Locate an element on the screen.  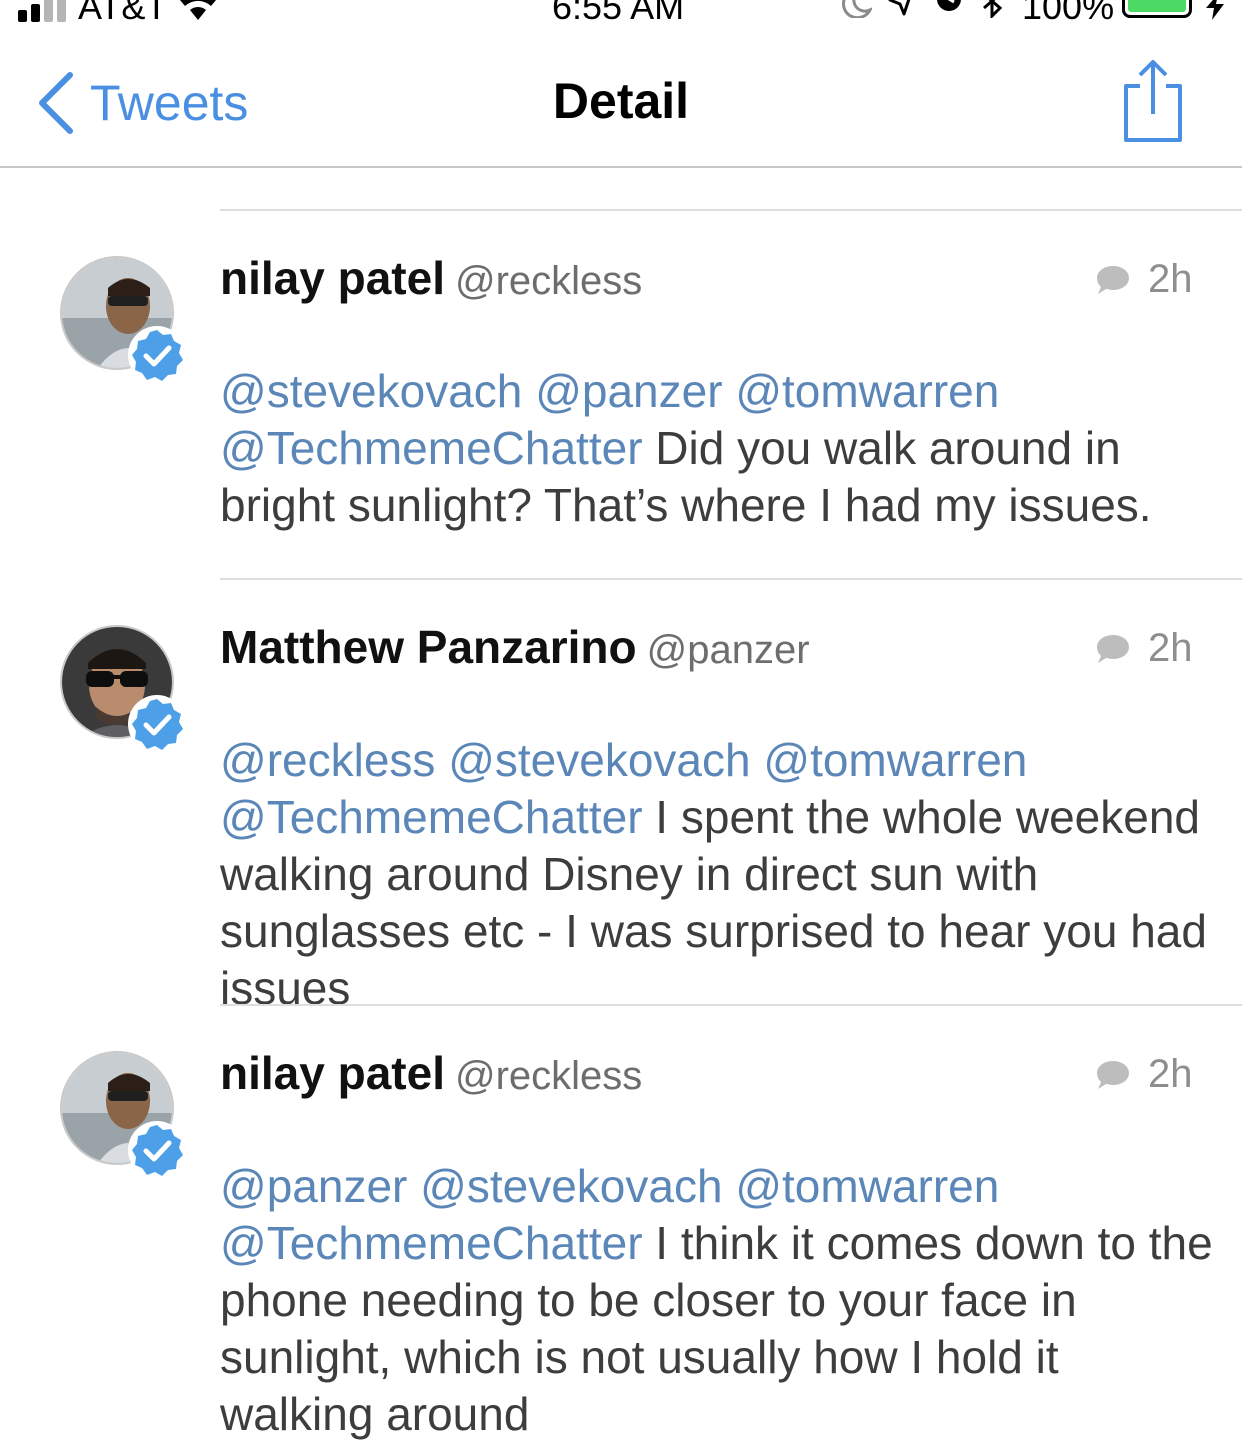
share-button is located at coordinates (1153, 103).